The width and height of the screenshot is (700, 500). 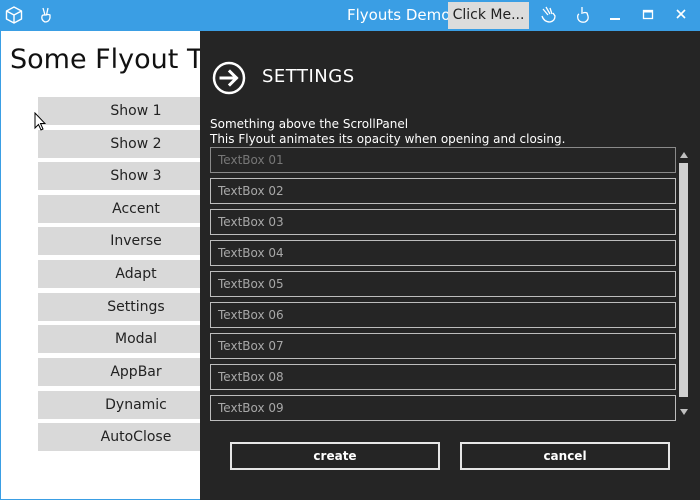 What do you see at coordinates (443, 222) in the screenshot?
I see `textbox-03: TextBox 03` at bounding box center [443, 222].